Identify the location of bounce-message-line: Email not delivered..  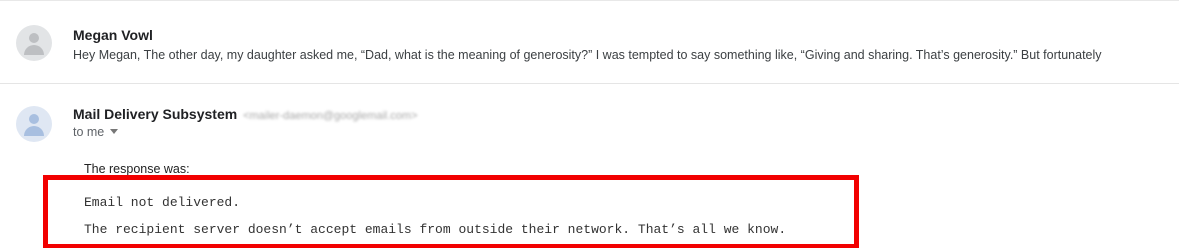
(162, 202).